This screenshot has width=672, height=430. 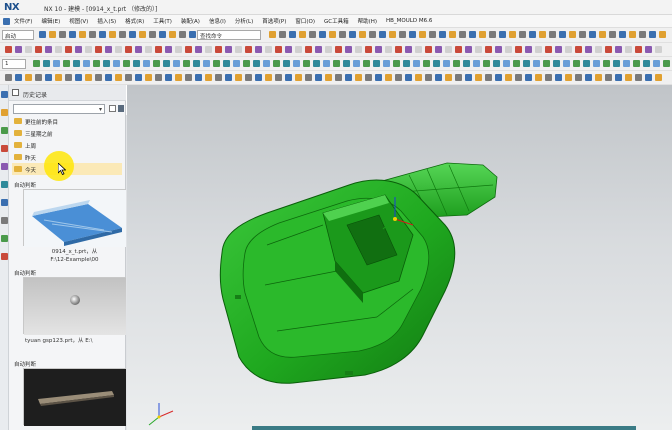 I want to click on menu-view: 视图(V), so click(x=78, y=21).